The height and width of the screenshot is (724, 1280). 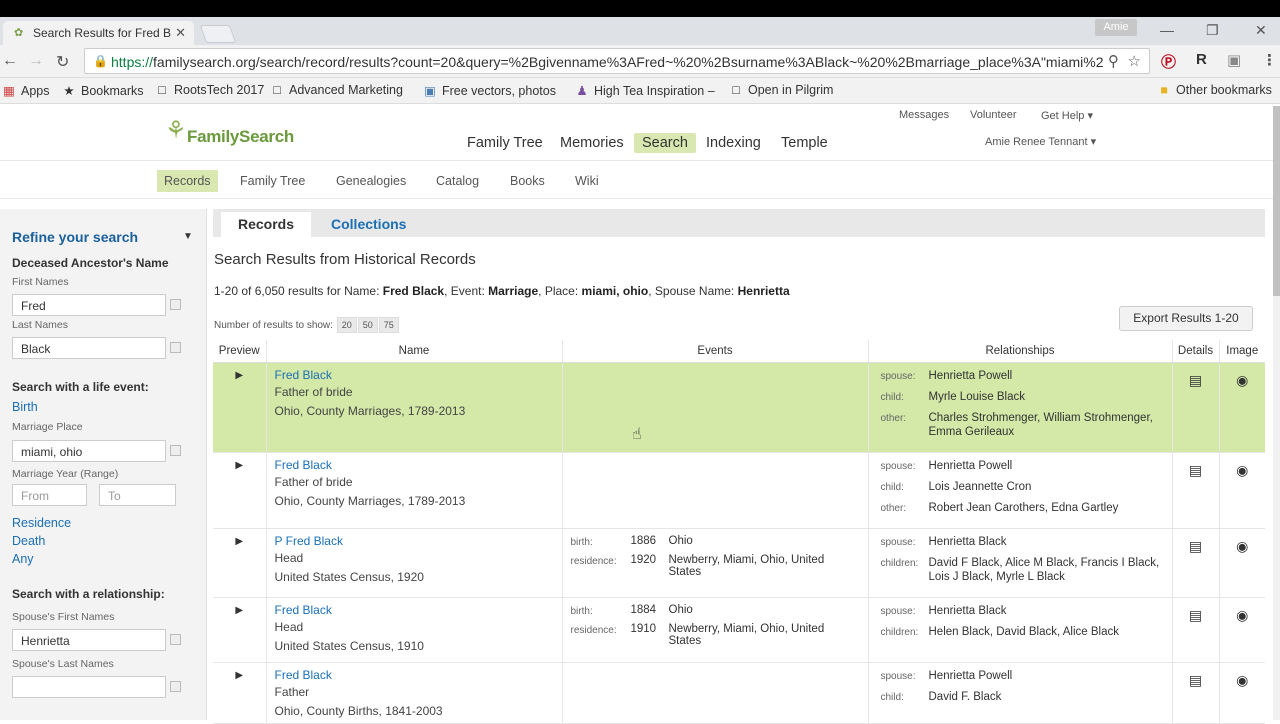 What do you see at coordinates (1269, 60) in the screenshot?
I see `menu-icon: ⋮` at bounding box center [1269, 60].